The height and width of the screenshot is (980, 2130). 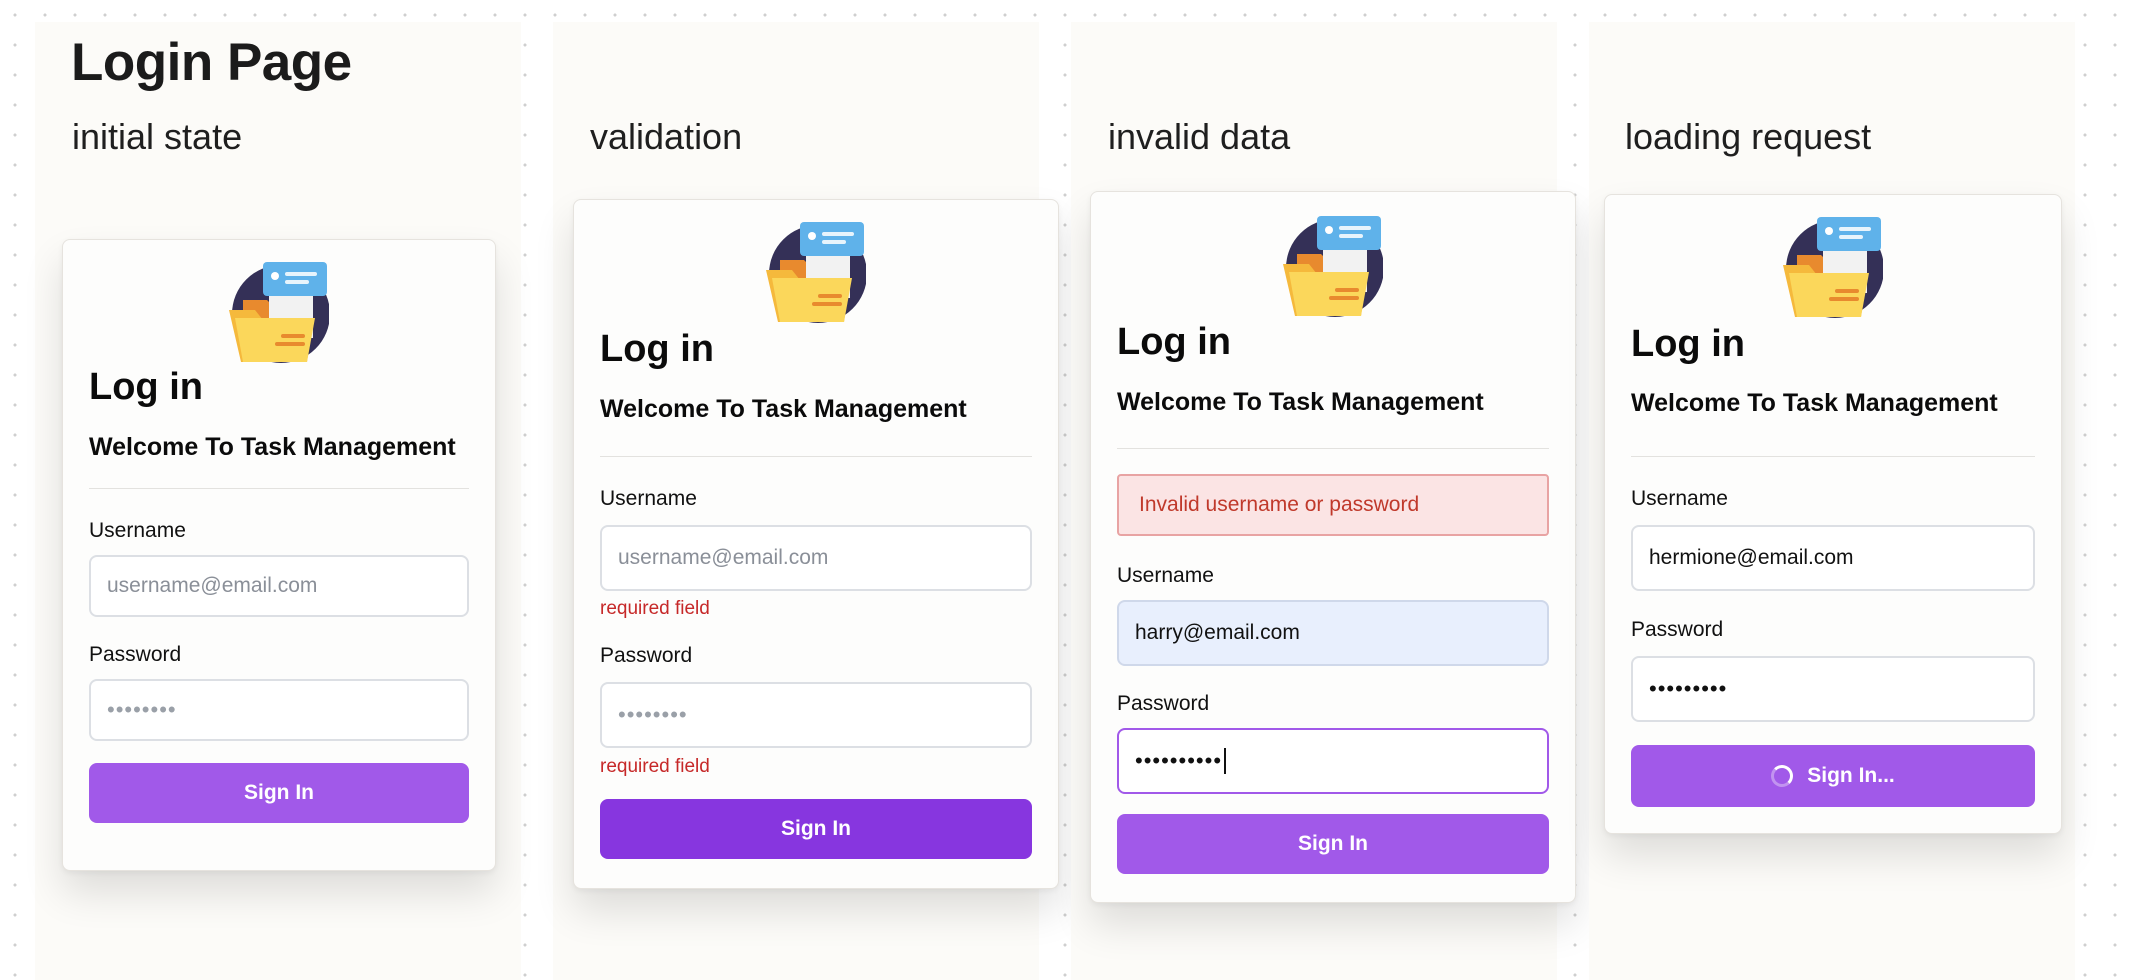 What do you see at coordinates (1199, 136) in the screenshot?
I see `column-label: invalid data` at bounding box center [1199, 136].